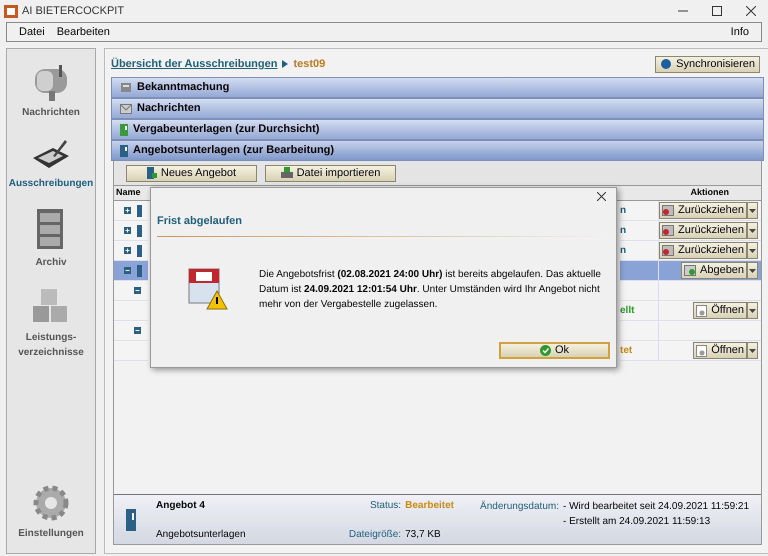 Image resolution: width=768 pixels, height=556 pixels. Describe the element at coordinates (717, 11) in the screenshot. I see `maximize-icon` at that location.